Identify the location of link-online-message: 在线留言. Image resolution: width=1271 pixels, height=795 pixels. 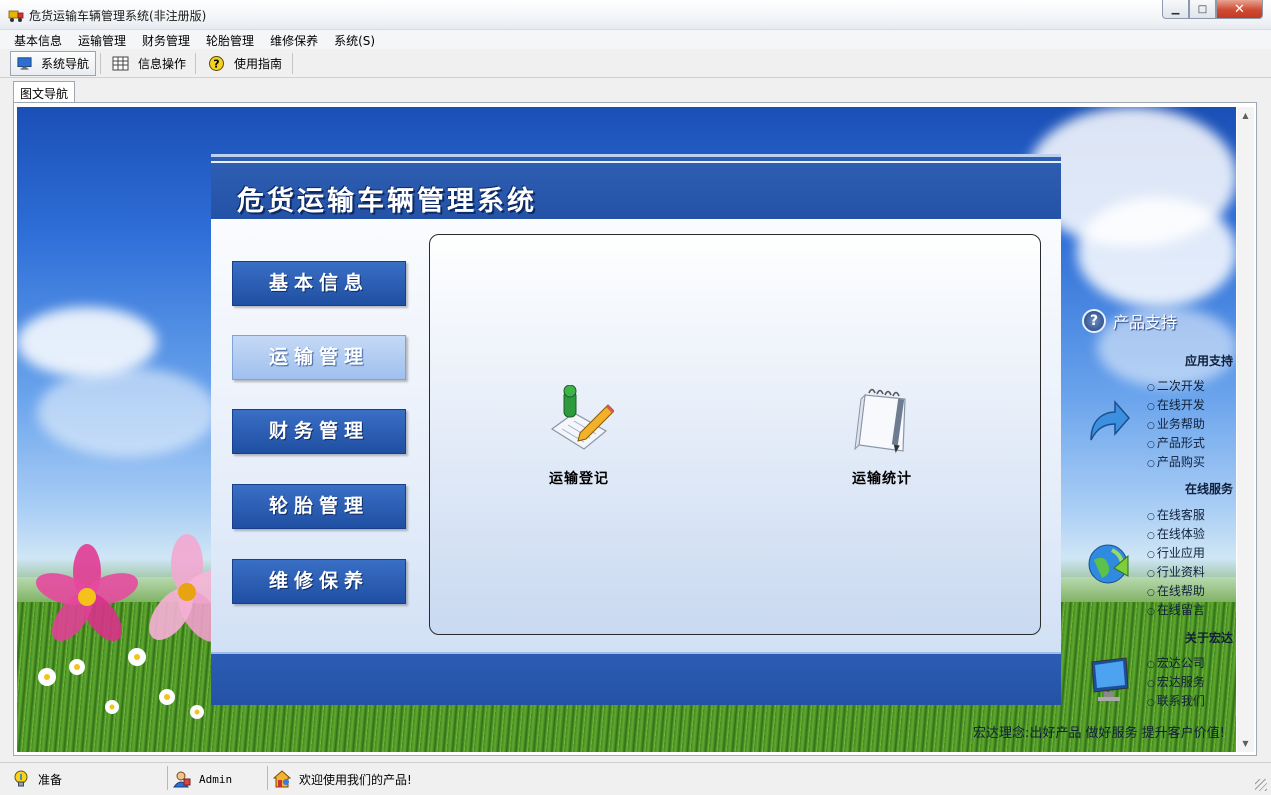
(1176, 609).